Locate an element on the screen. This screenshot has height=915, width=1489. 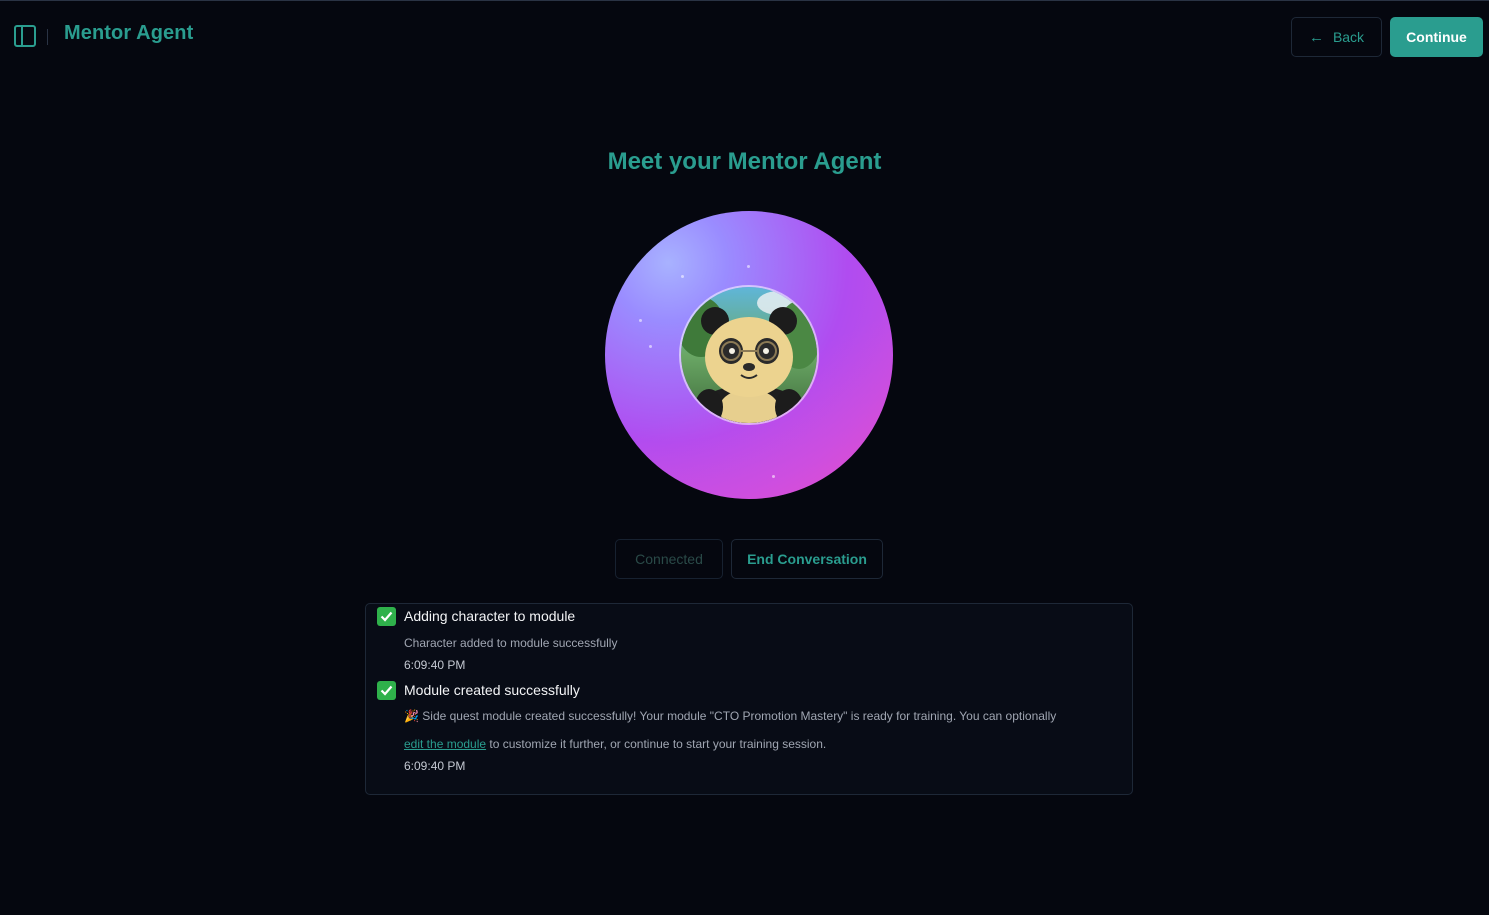
continue-button: Continue is located at coordinates (1436, 37).